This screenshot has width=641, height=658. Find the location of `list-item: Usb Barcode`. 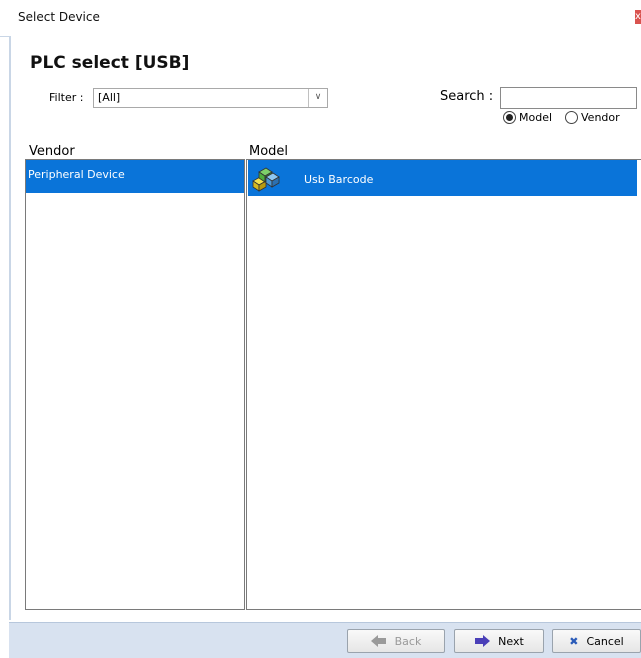

list-item: Usb Barcode is located at coordinates (442, 178).